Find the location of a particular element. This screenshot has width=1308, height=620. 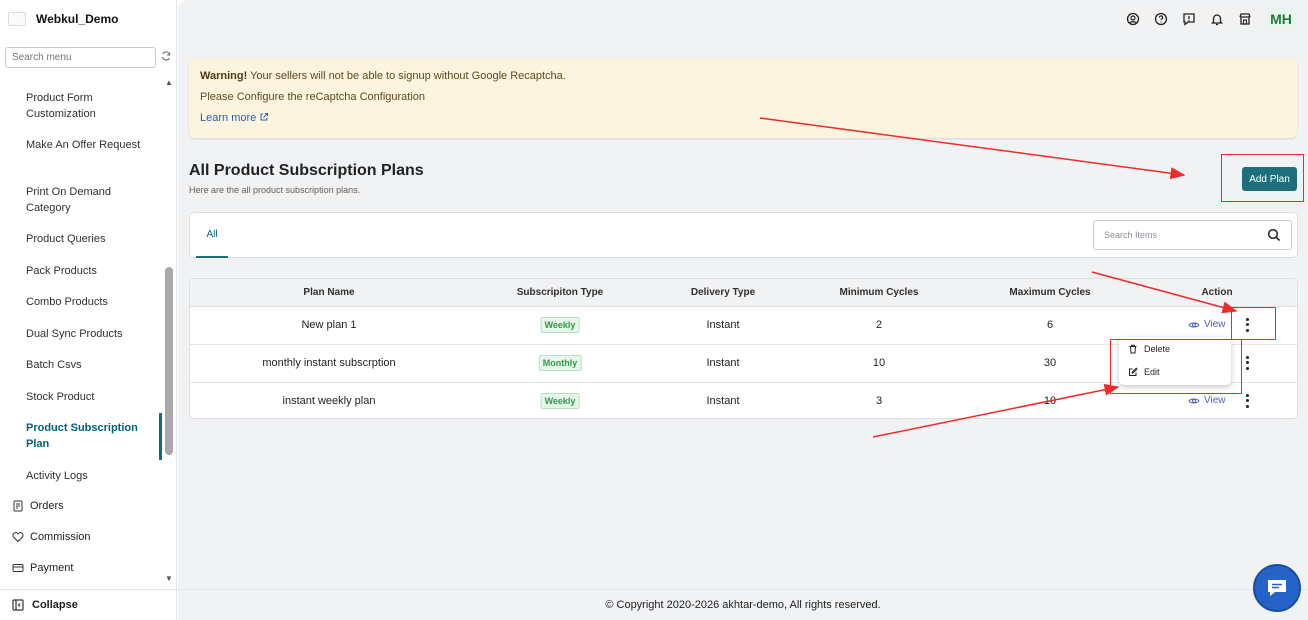

tab-all: All is located at coordinates (212, 235).